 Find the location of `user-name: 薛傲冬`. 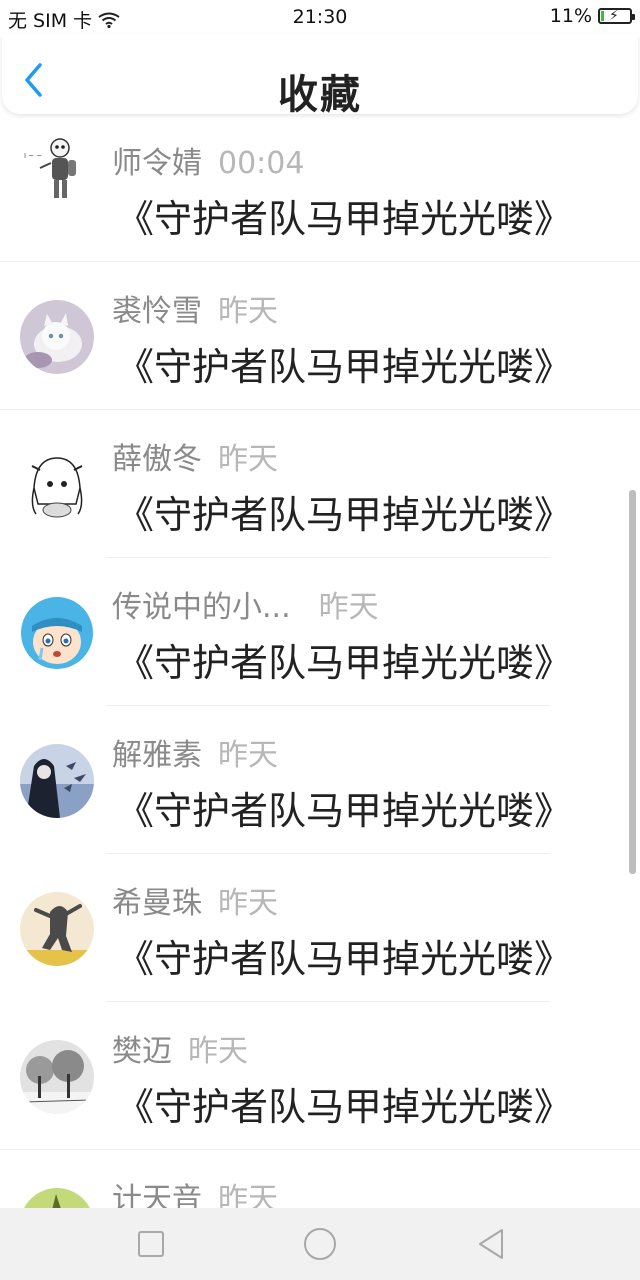

user-name: 薛傲冬 is located at coordinates (157, 459).